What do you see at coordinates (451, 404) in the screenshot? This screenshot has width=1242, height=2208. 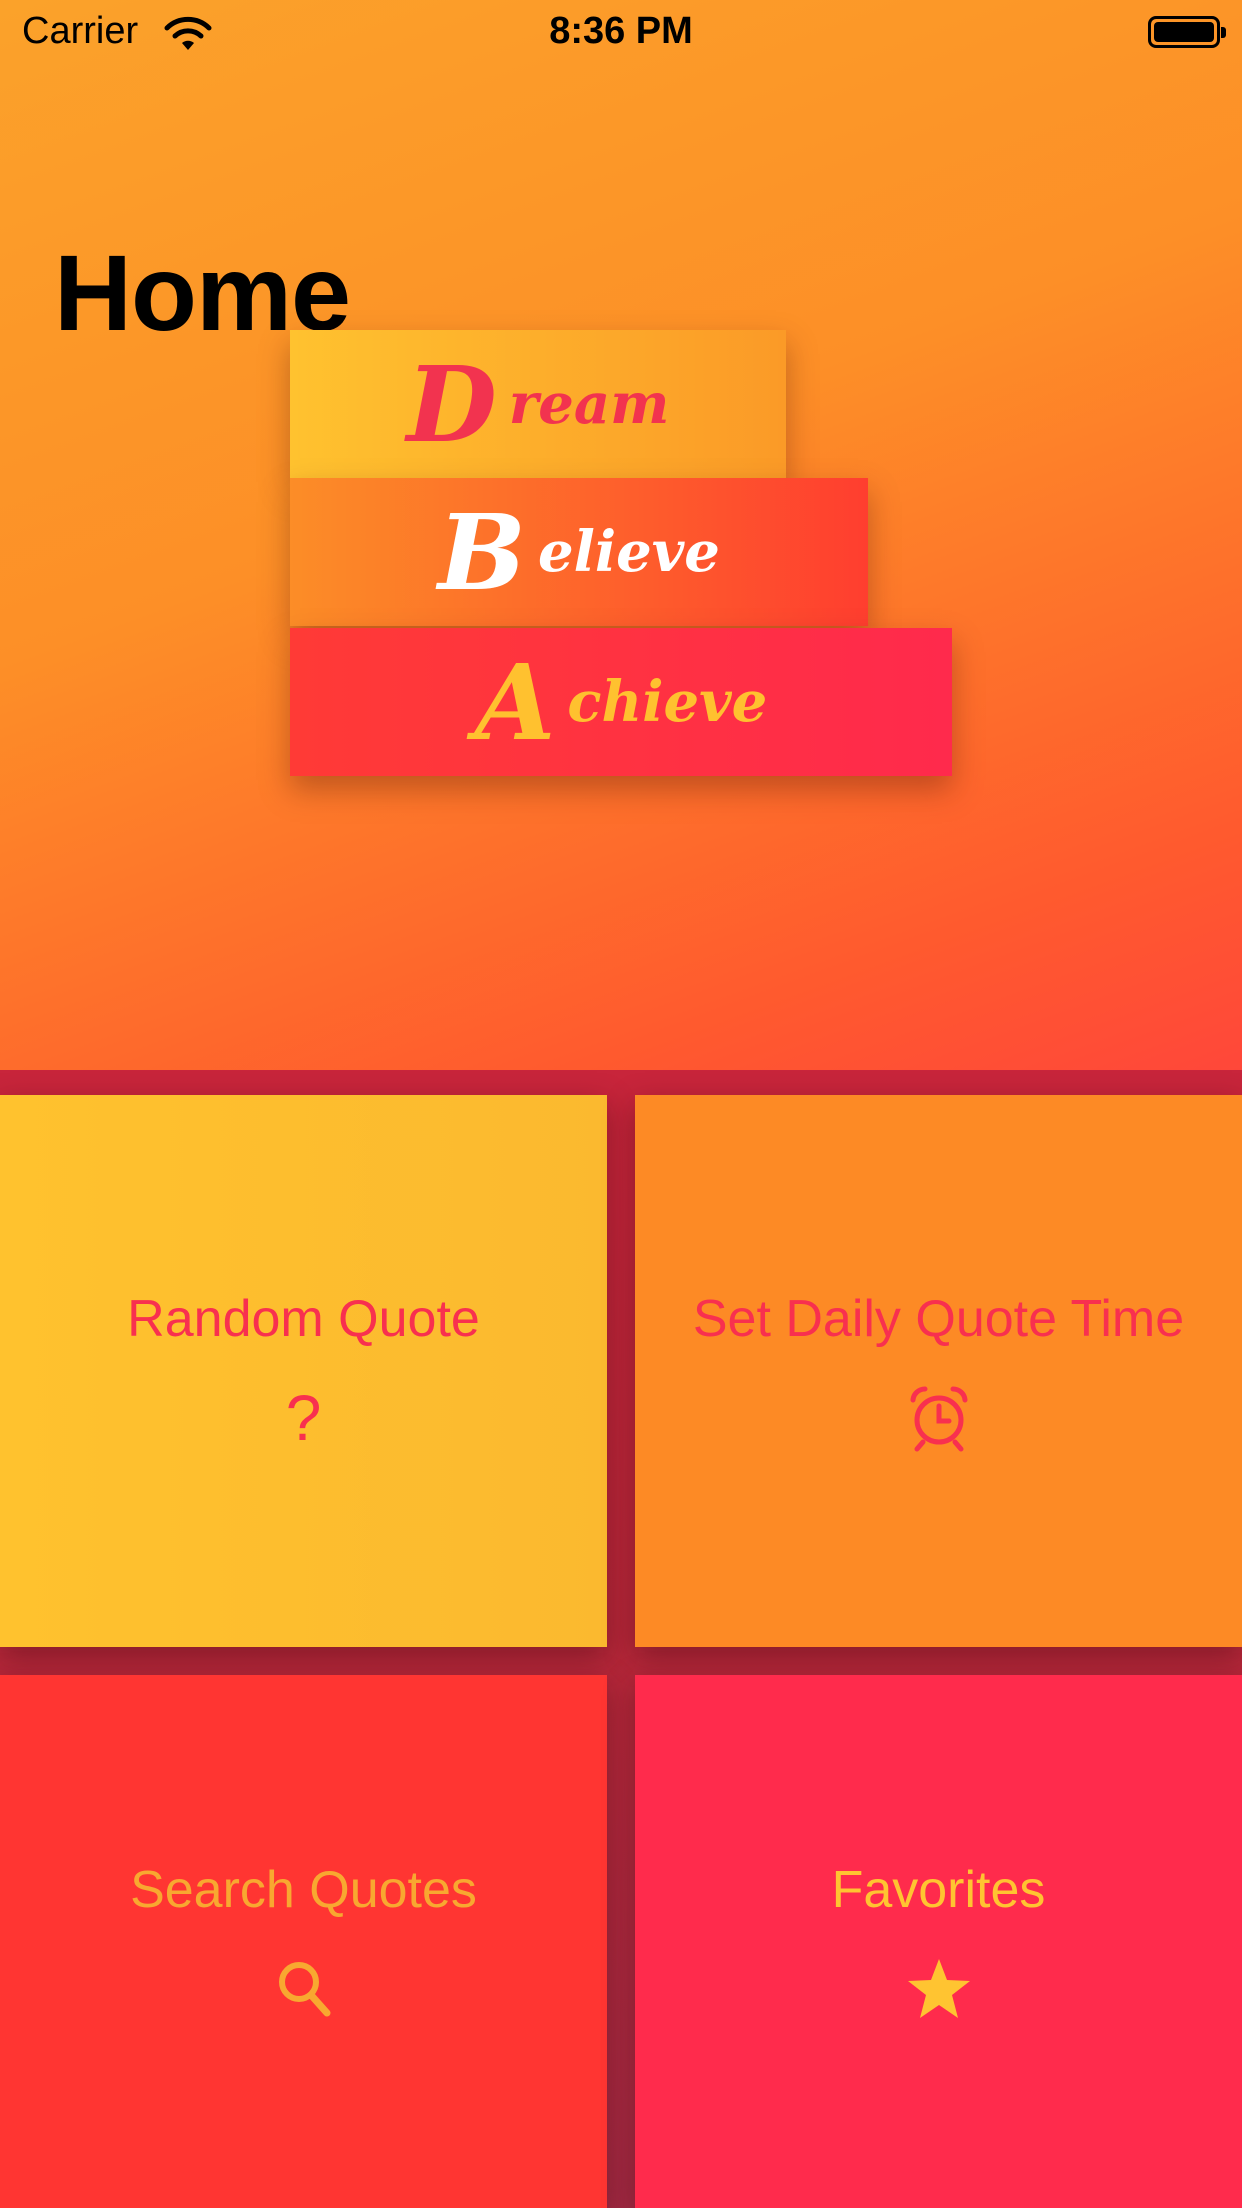 I see `logo-initial-d: D` at bounding box center [451, 404].